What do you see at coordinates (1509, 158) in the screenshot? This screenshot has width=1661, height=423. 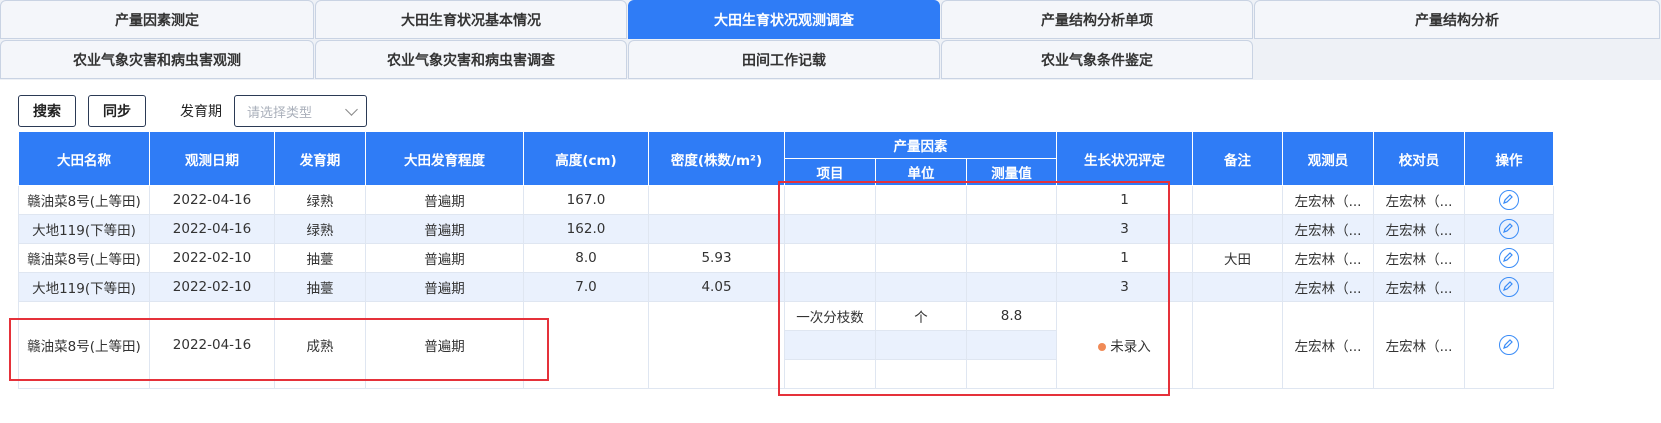 I see `col-header-action: 操作` at bounding box center [1509, 158].